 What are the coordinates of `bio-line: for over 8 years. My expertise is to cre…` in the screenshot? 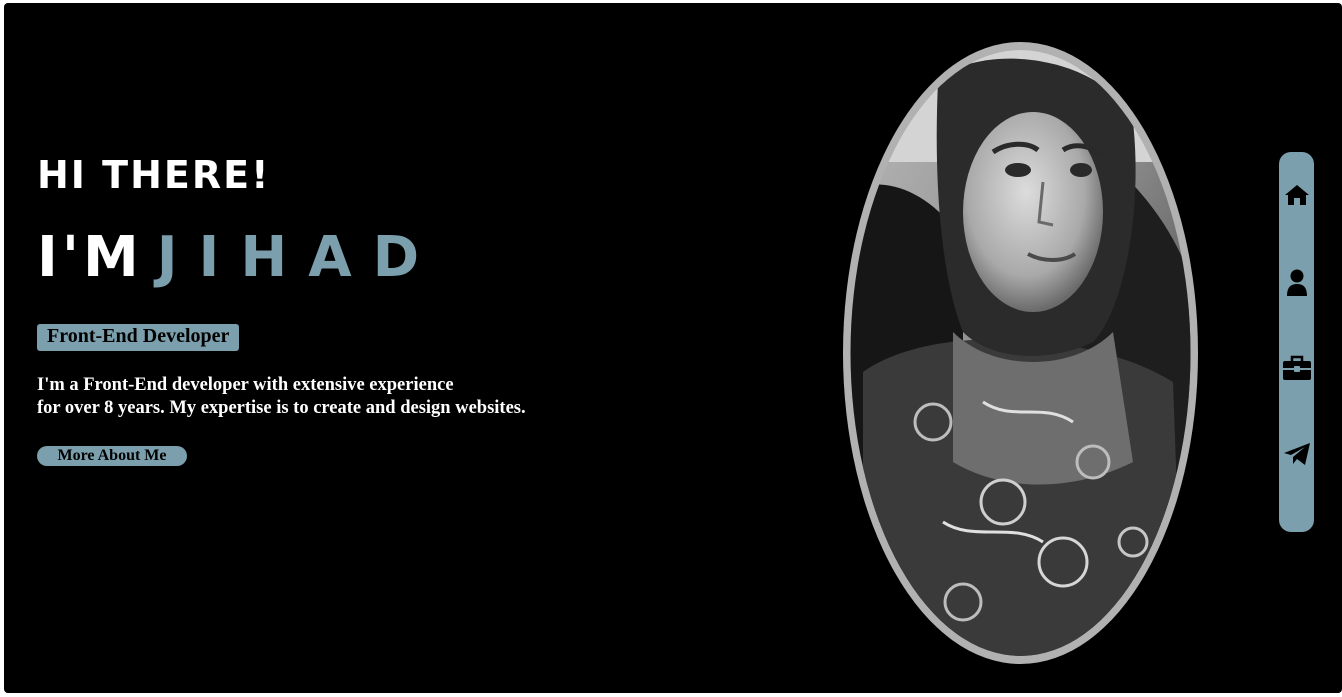 It's located at (281, 408).